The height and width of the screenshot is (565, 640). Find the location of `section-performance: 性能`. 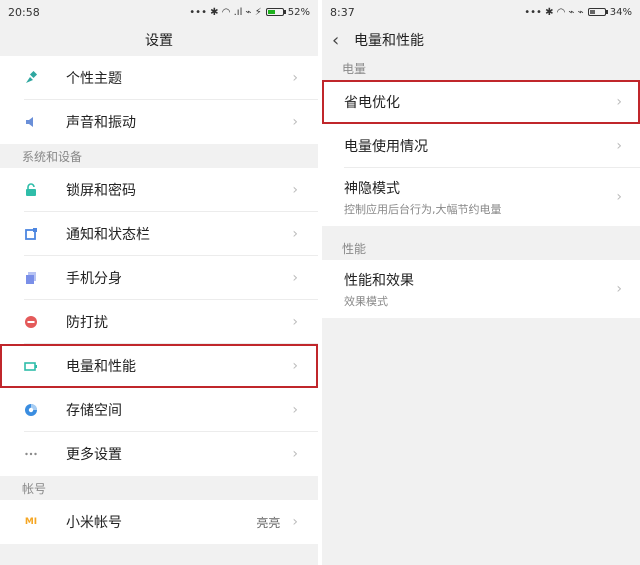

section-performance: 性能 is located at coordinates (354, 248).